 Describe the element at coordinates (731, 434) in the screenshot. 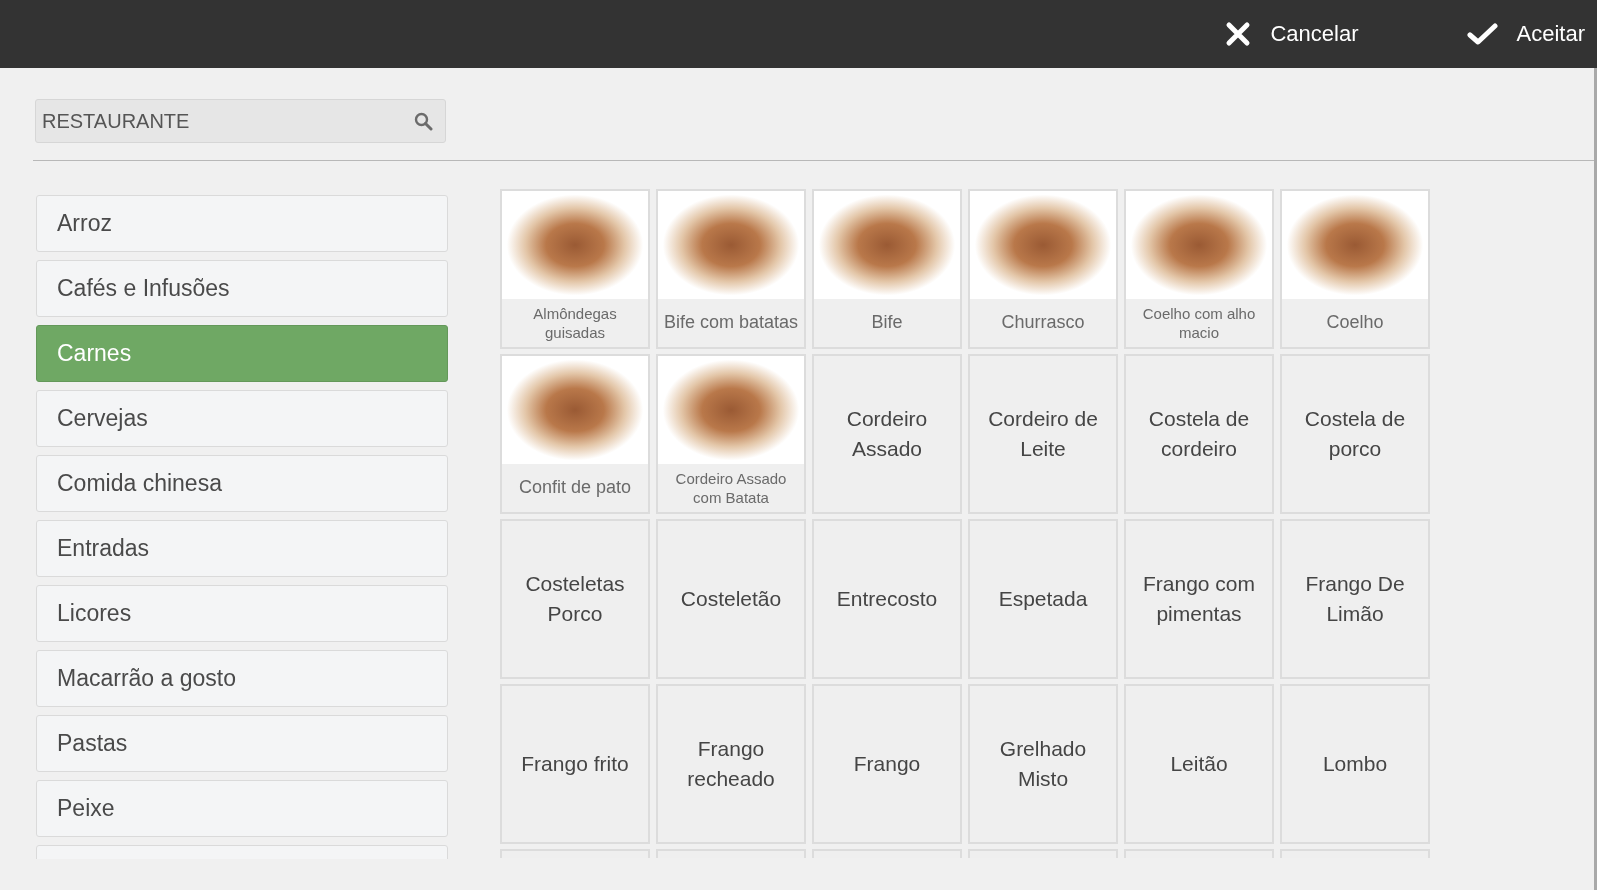

I see `product-button: Cordeiro Assado com Batata` at that location.